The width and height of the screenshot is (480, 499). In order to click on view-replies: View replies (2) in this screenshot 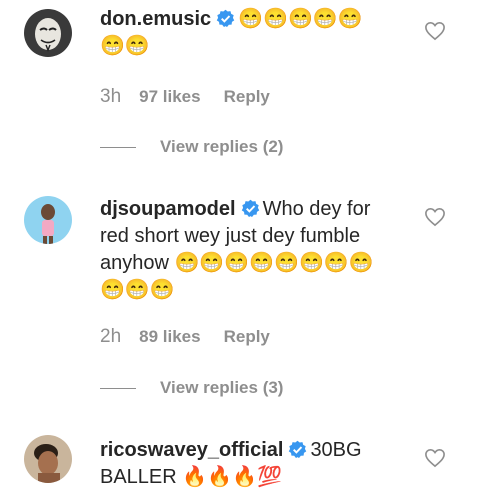, I will do `click(191, 147)`.